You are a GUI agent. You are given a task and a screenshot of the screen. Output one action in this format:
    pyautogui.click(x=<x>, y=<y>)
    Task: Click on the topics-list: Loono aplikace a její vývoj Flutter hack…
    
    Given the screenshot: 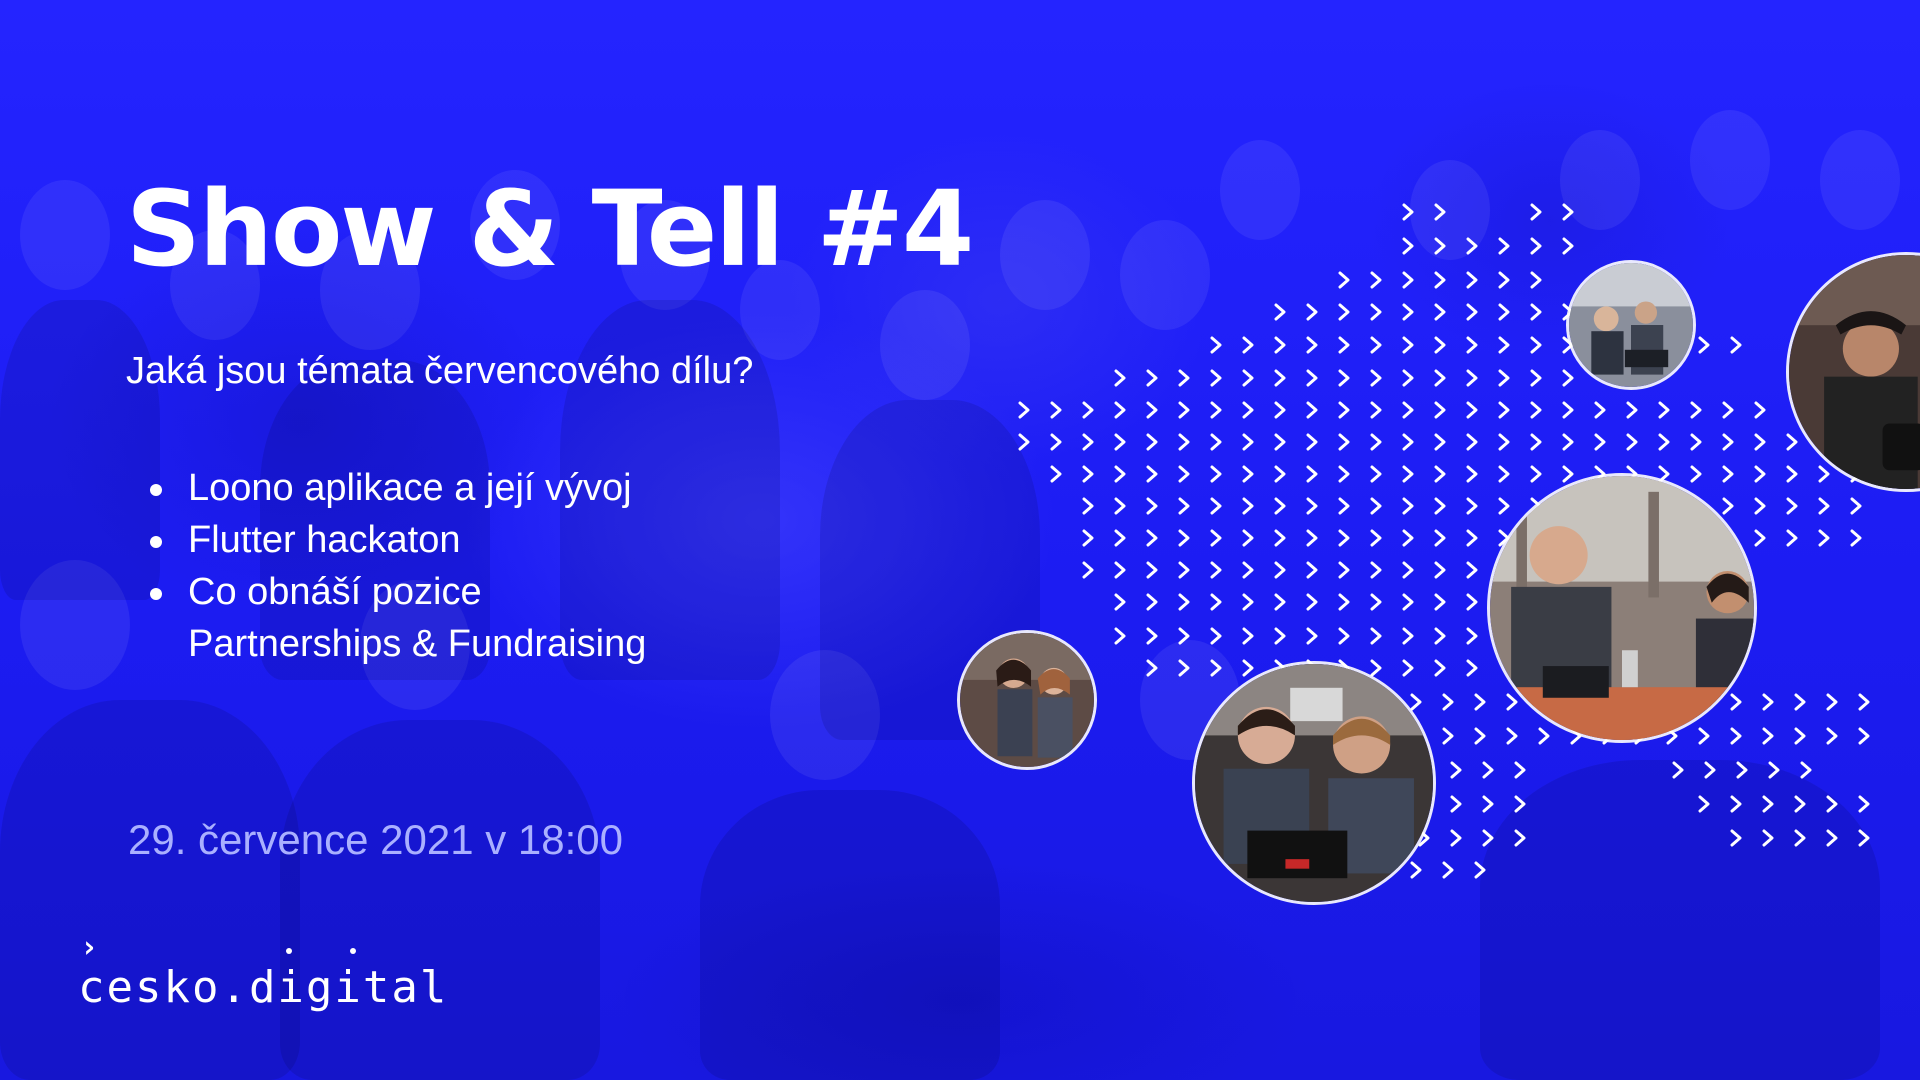 What is the action you would take?
    pyautogui.click(x=398, y=566)
    